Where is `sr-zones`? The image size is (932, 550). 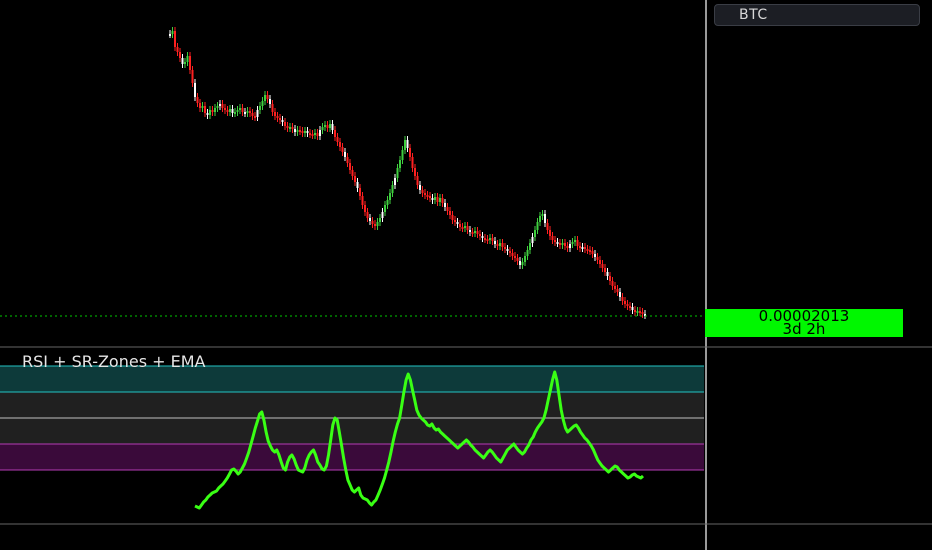
sr-zones is located at coordinates (352, 418).